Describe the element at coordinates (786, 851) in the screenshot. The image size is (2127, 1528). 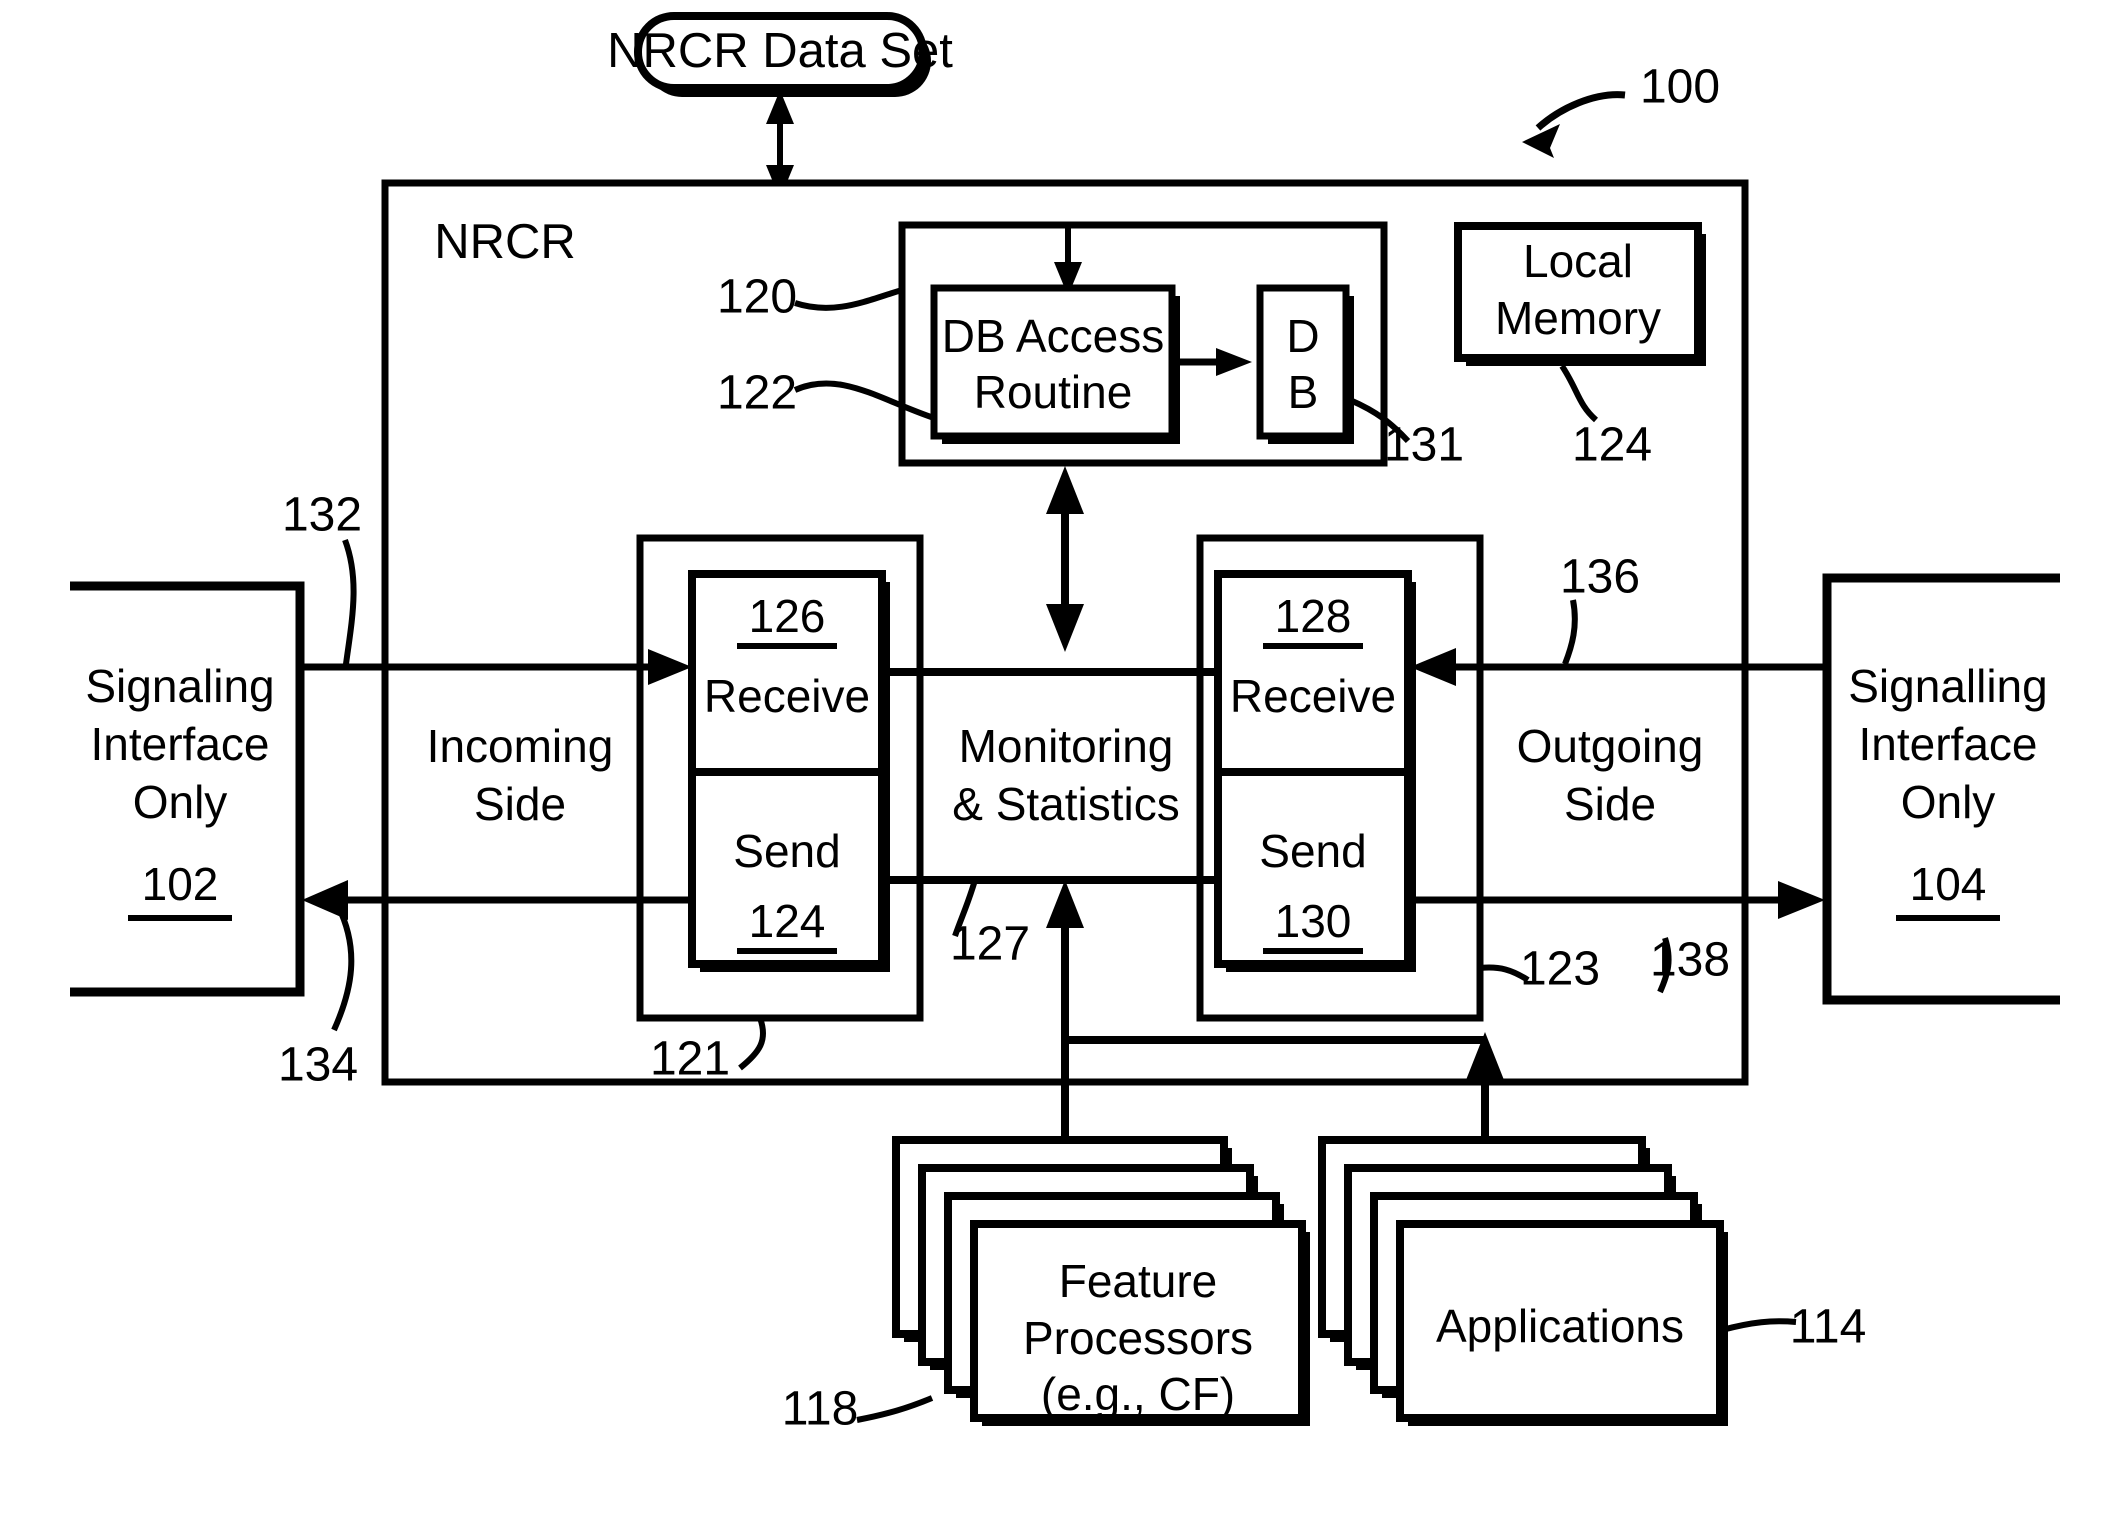
I see `left-send-label: Send` at that location.